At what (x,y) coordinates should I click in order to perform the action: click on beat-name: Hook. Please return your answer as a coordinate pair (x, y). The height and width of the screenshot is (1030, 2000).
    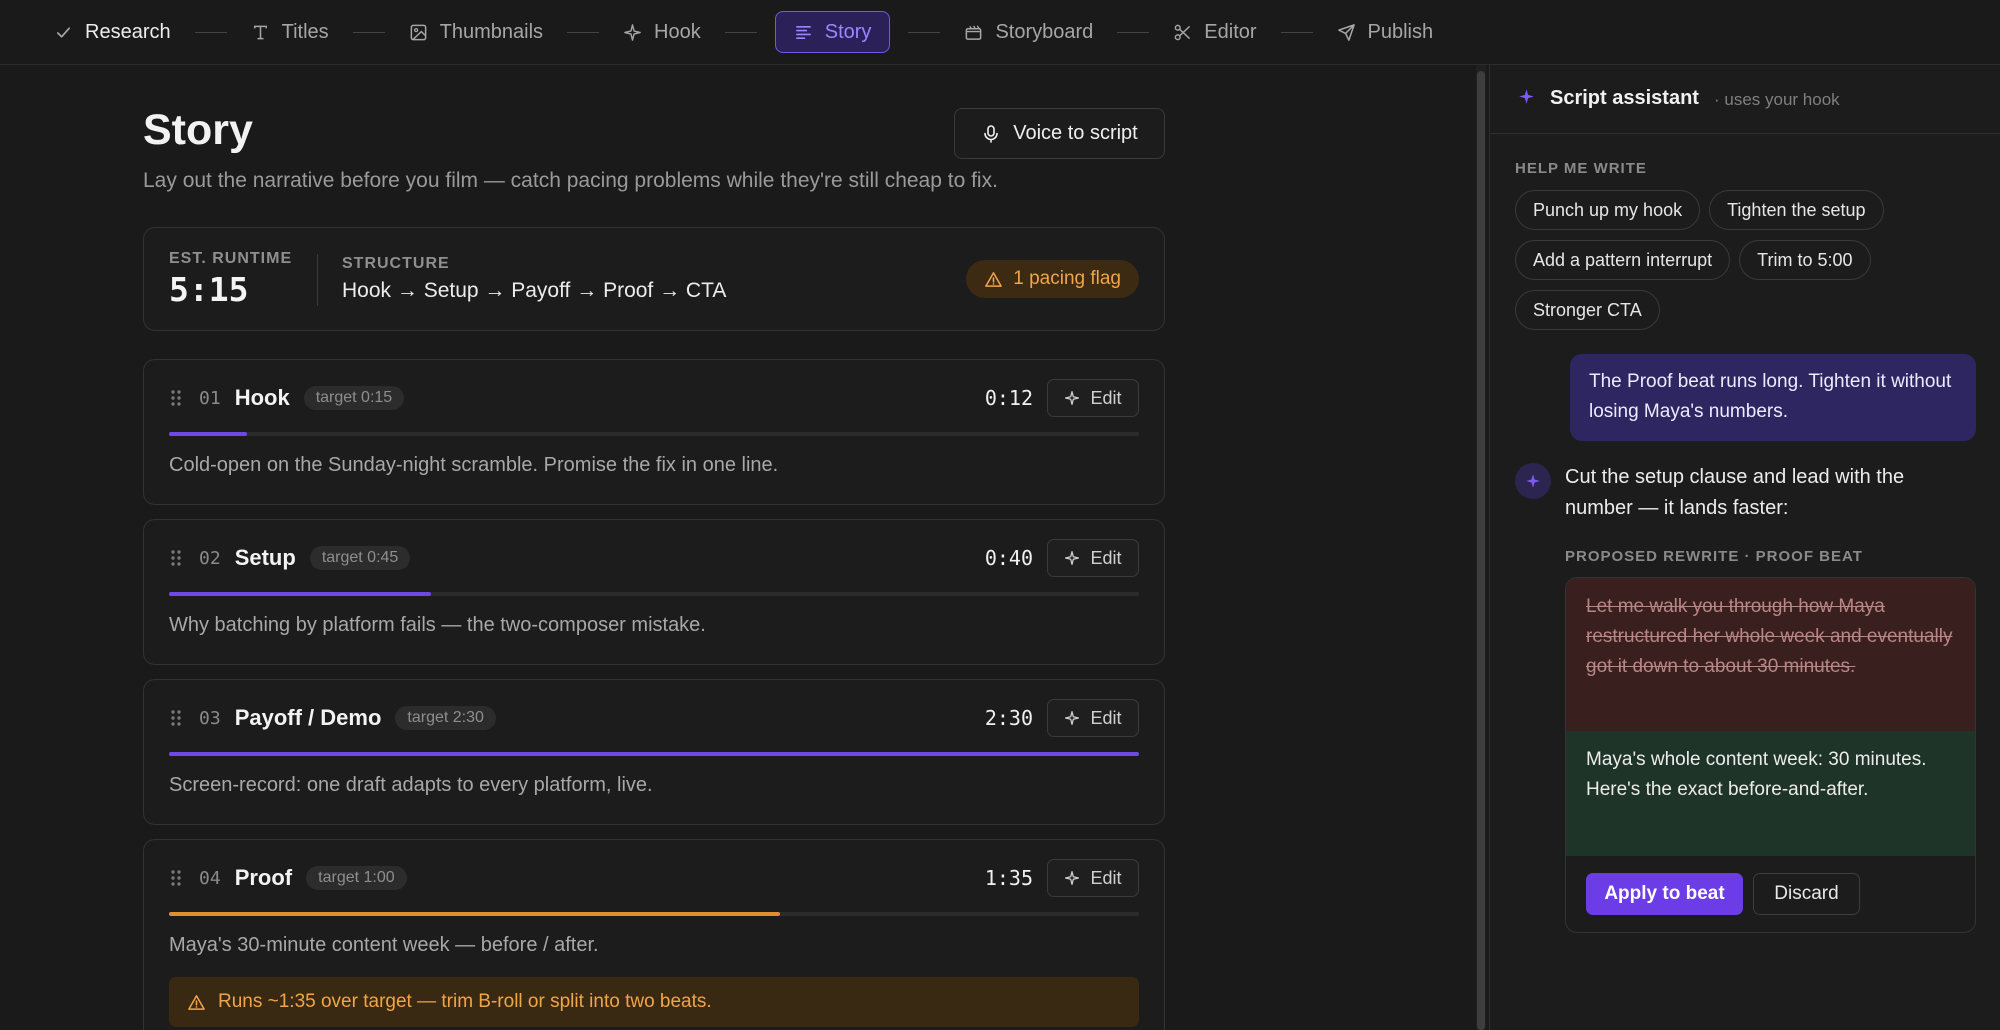
    Looking at the image, I should click on (262, 397).